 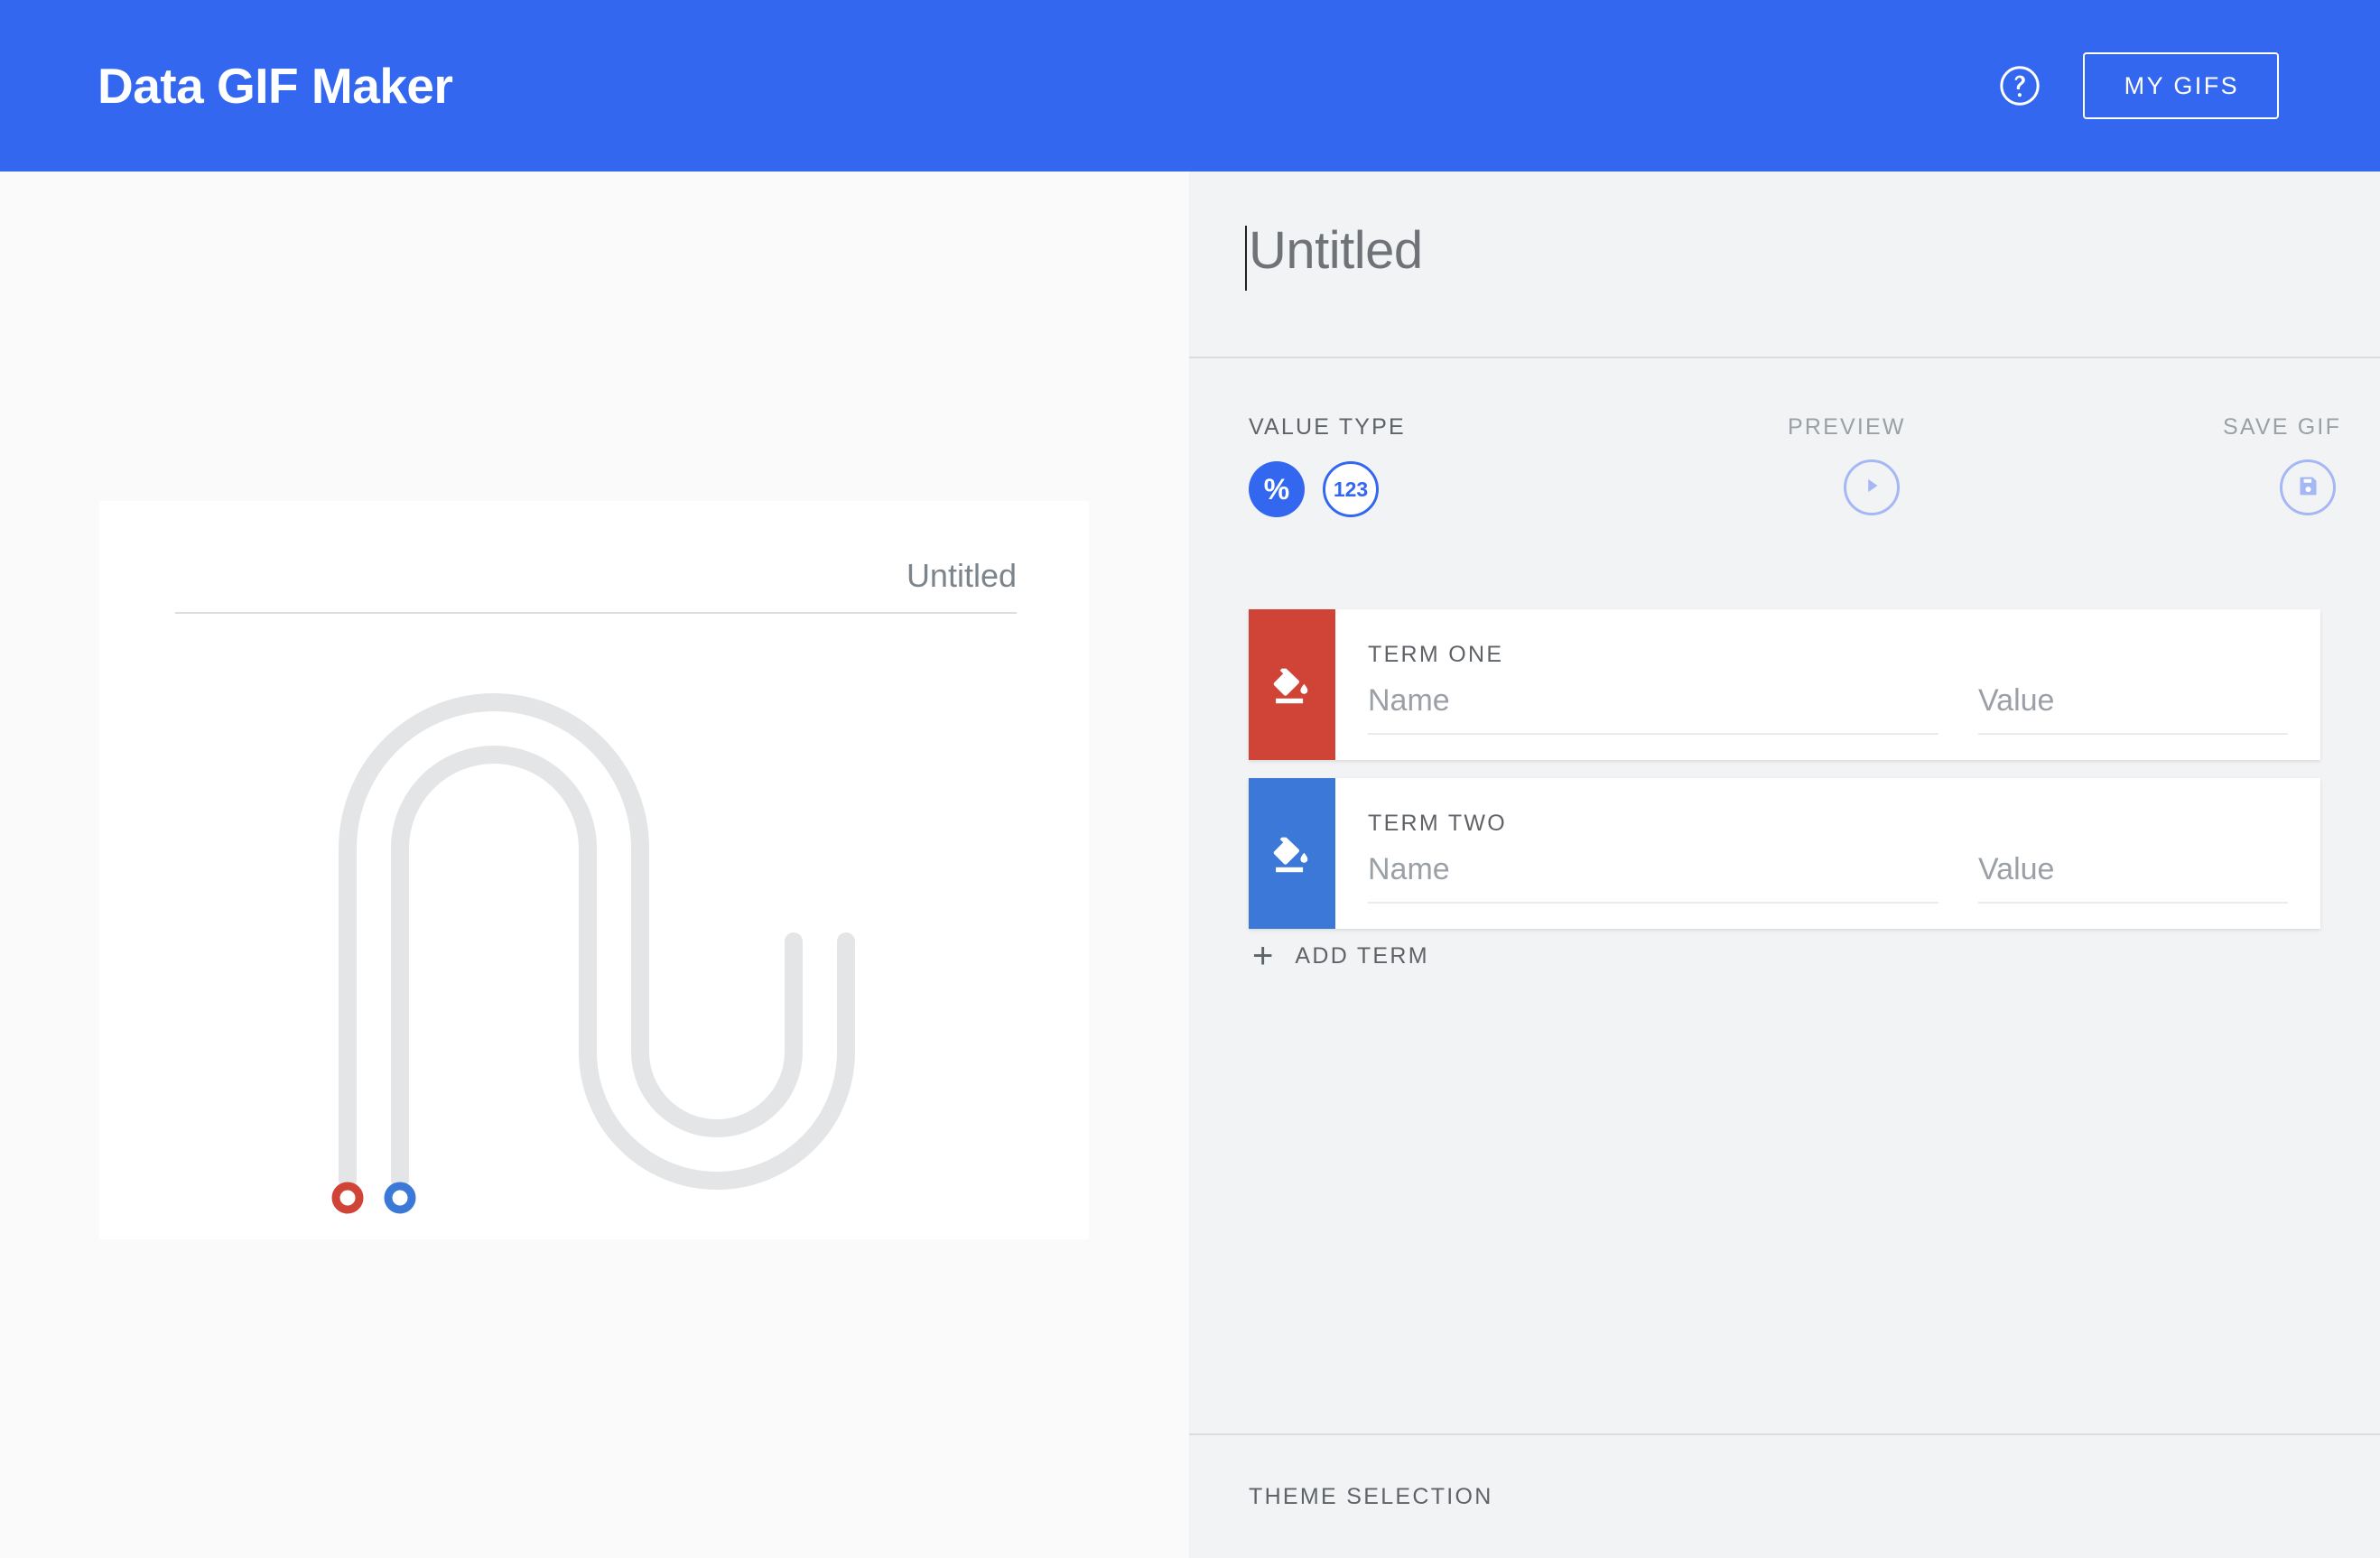 What do you see at coordinates (1784, 1495) in the screenshot?
I see `theme-selection-section: THEME SELECTION` at bounding box center [1784, 1495].